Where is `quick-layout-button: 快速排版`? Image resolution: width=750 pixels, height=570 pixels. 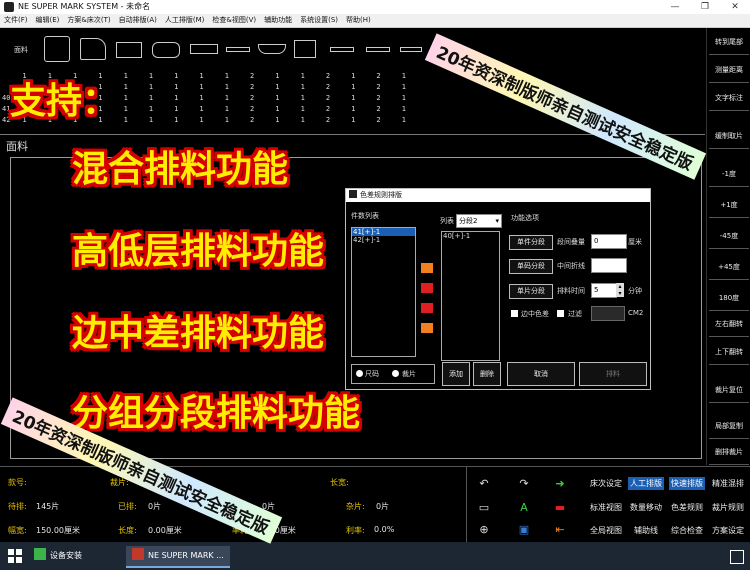 quick-layout-button: 快速排版 is located at coordinates (687, 483).